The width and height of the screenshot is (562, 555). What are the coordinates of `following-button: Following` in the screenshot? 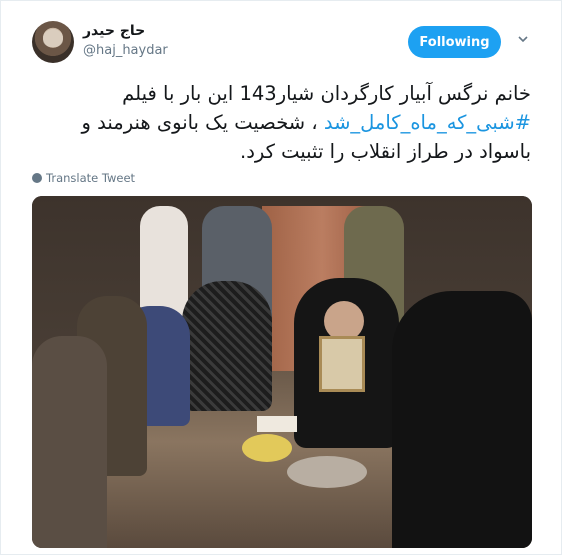 It's located at (454, 42).